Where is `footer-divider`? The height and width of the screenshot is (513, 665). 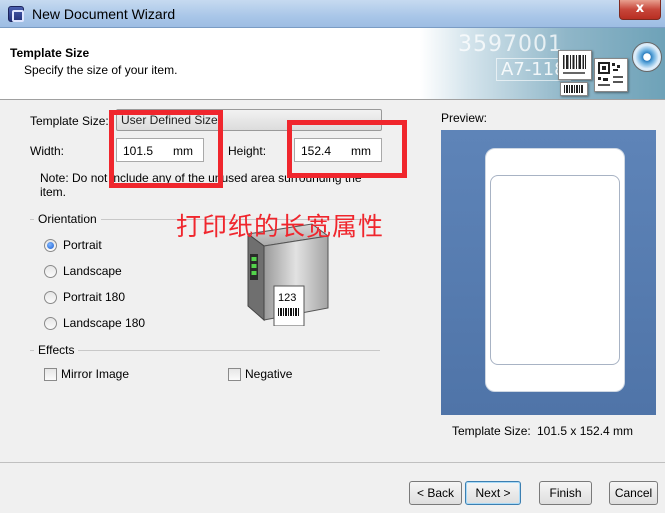 footer-divider is located at coordinates (332, 462).